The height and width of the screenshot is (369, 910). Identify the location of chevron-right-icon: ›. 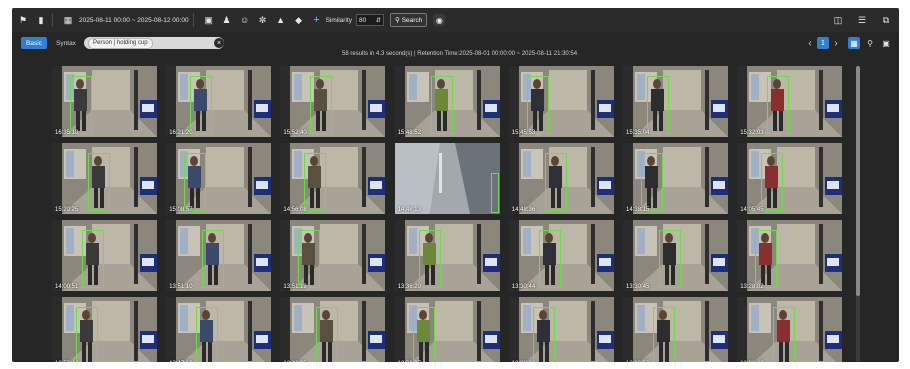
(836, 43).